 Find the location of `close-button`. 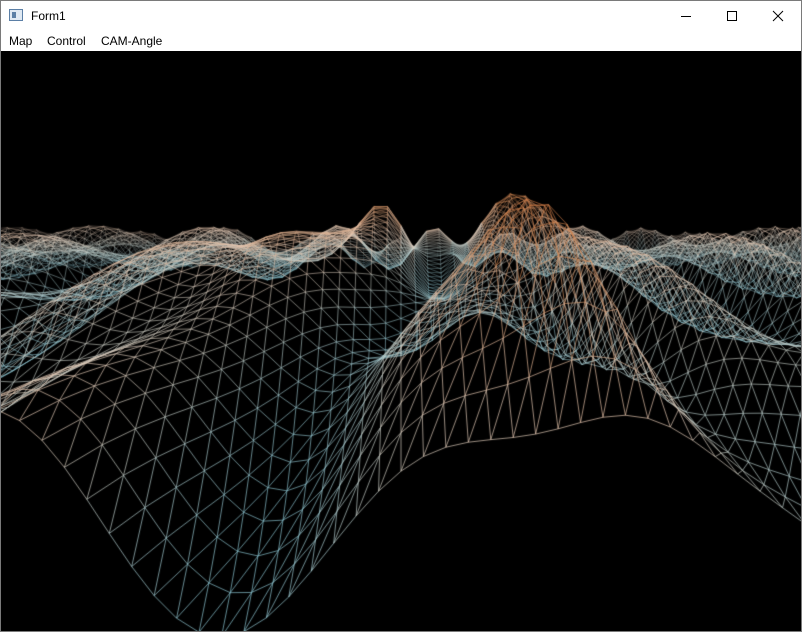

close-button is located at coordinates (778, 16).